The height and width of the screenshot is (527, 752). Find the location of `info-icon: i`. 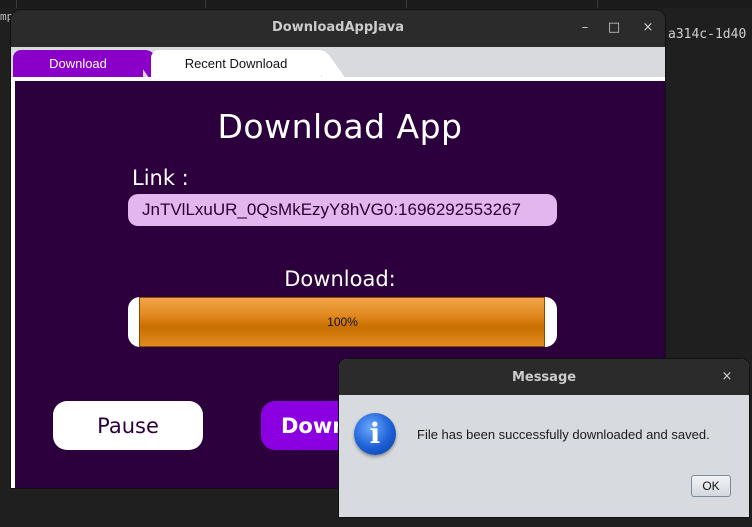

info-icon: i is located at coordinates (375, 434).